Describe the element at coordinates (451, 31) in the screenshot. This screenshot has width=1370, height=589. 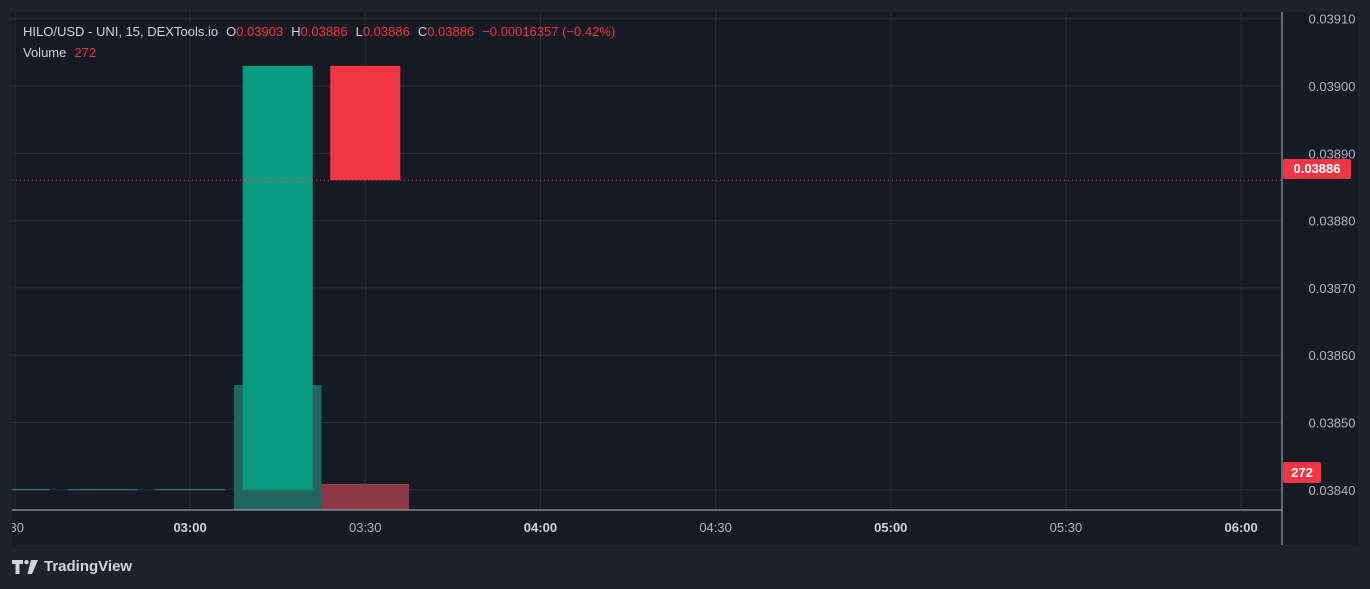
I see `close-value: 0.03886` at that location.